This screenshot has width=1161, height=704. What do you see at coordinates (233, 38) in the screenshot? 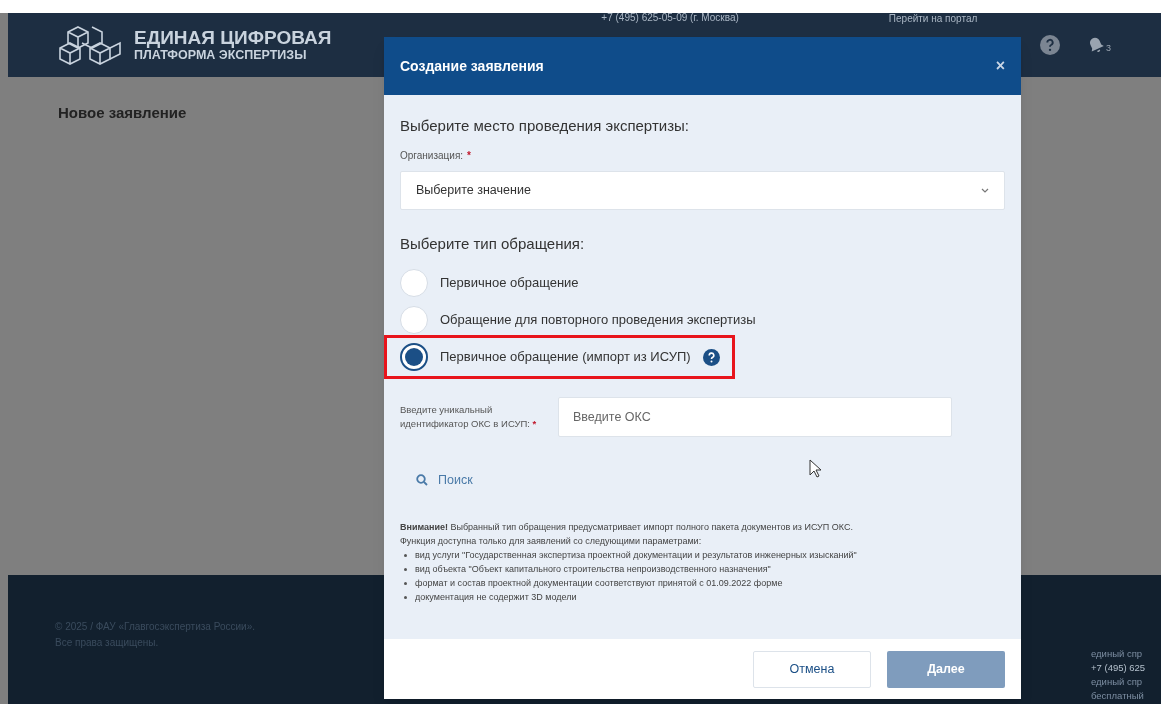
I see `logo-title: ЕДИНАЯ ЦИФРОВАЯ` at bounding box center [233, 38].